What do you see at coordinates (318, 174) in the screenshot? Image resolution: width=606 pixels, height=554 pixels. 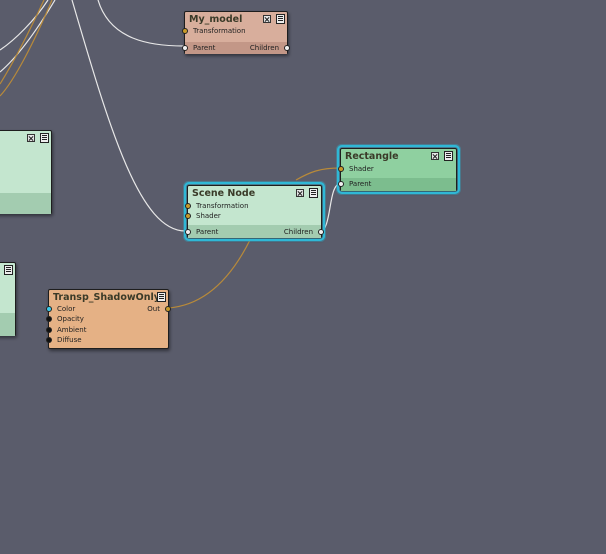 I see `wire-to-rectangle-shader` at bounding box center [318, 174].